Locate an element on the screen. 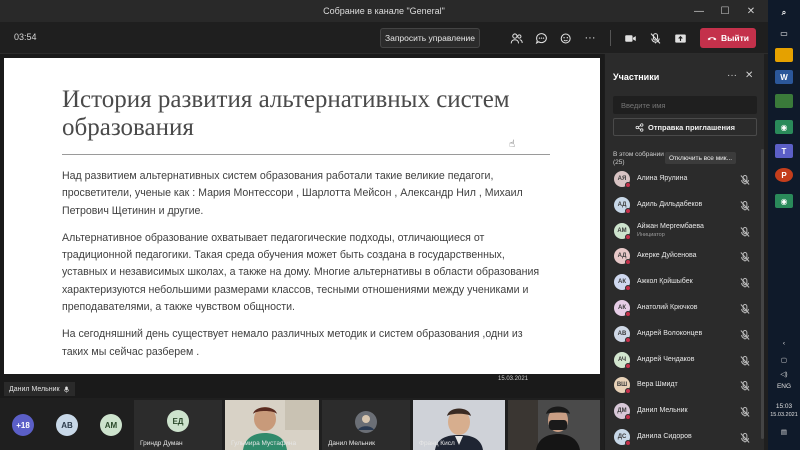 The height and width of the screenshot is (450, 800). participant-video-image is located at coordinates (554, 425).